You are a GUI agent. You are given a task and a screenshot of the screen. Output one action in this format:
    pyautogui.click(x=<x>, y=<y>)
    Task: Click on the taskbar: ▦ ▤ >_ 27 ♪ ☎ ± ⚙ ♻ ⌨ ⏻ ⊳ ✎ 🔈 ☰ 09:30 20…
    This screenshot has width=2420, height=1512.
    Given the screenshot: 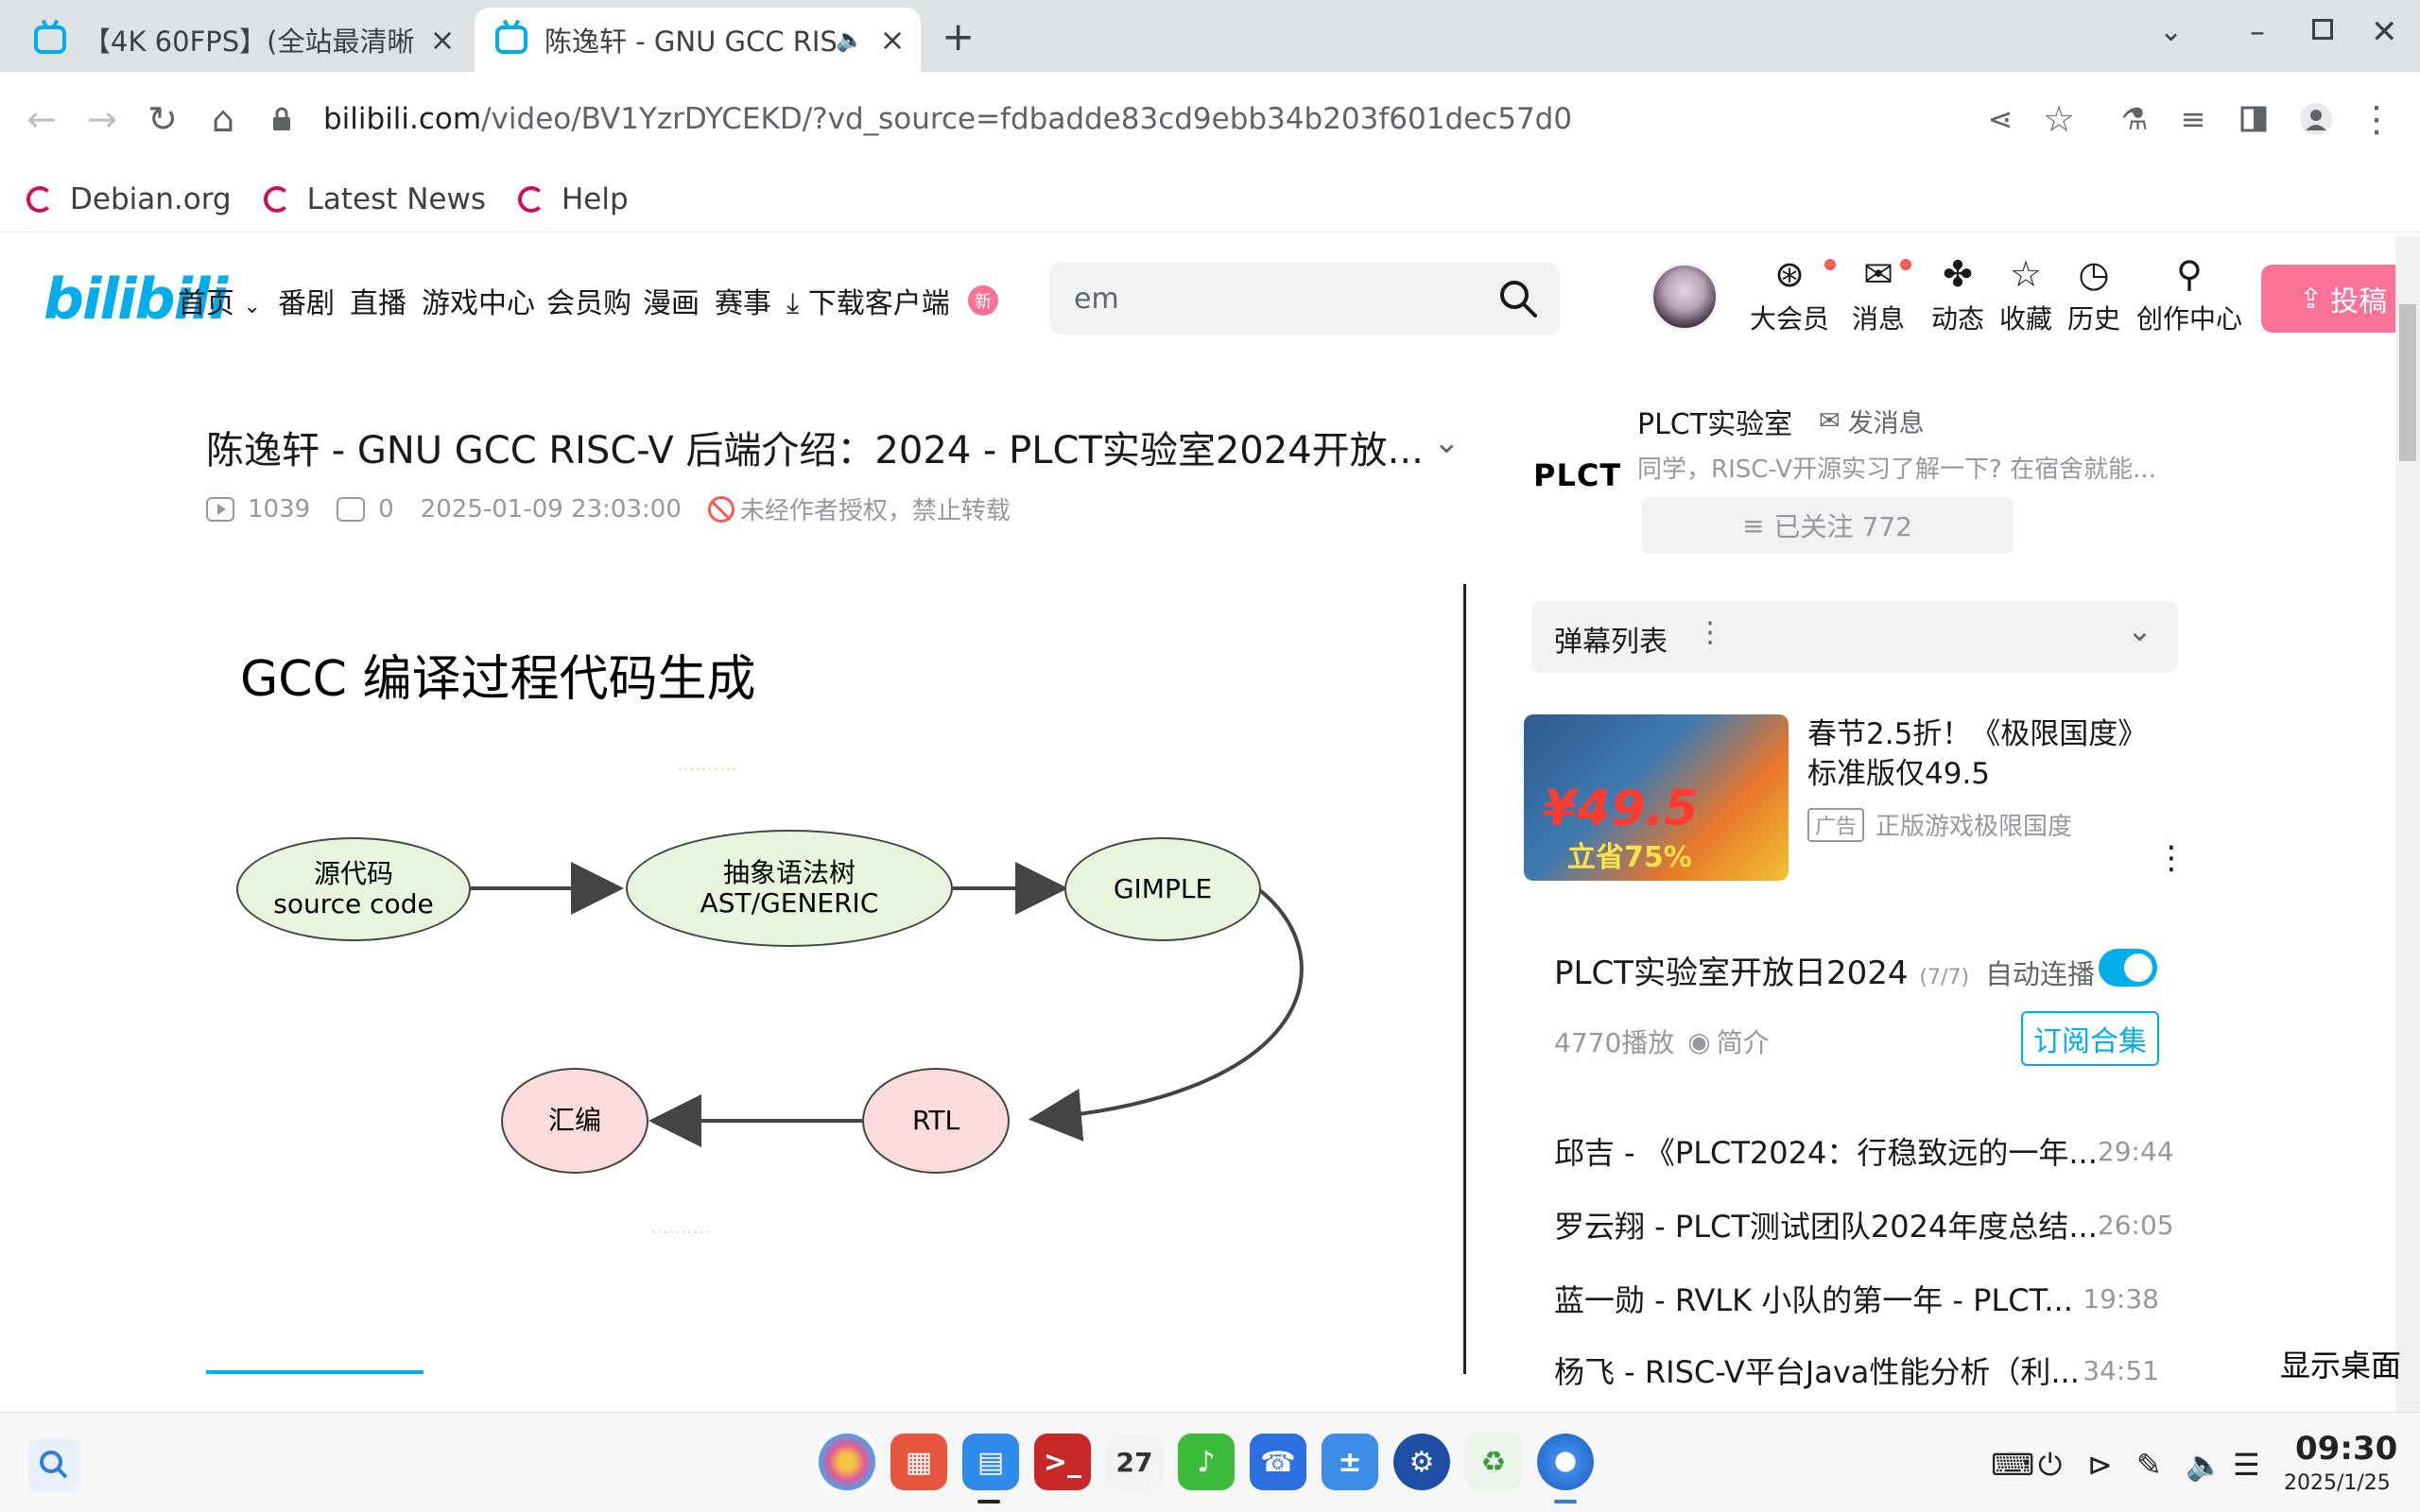 What is the action you would take?
    pyautogui.click(x=1210, y=1462)
    